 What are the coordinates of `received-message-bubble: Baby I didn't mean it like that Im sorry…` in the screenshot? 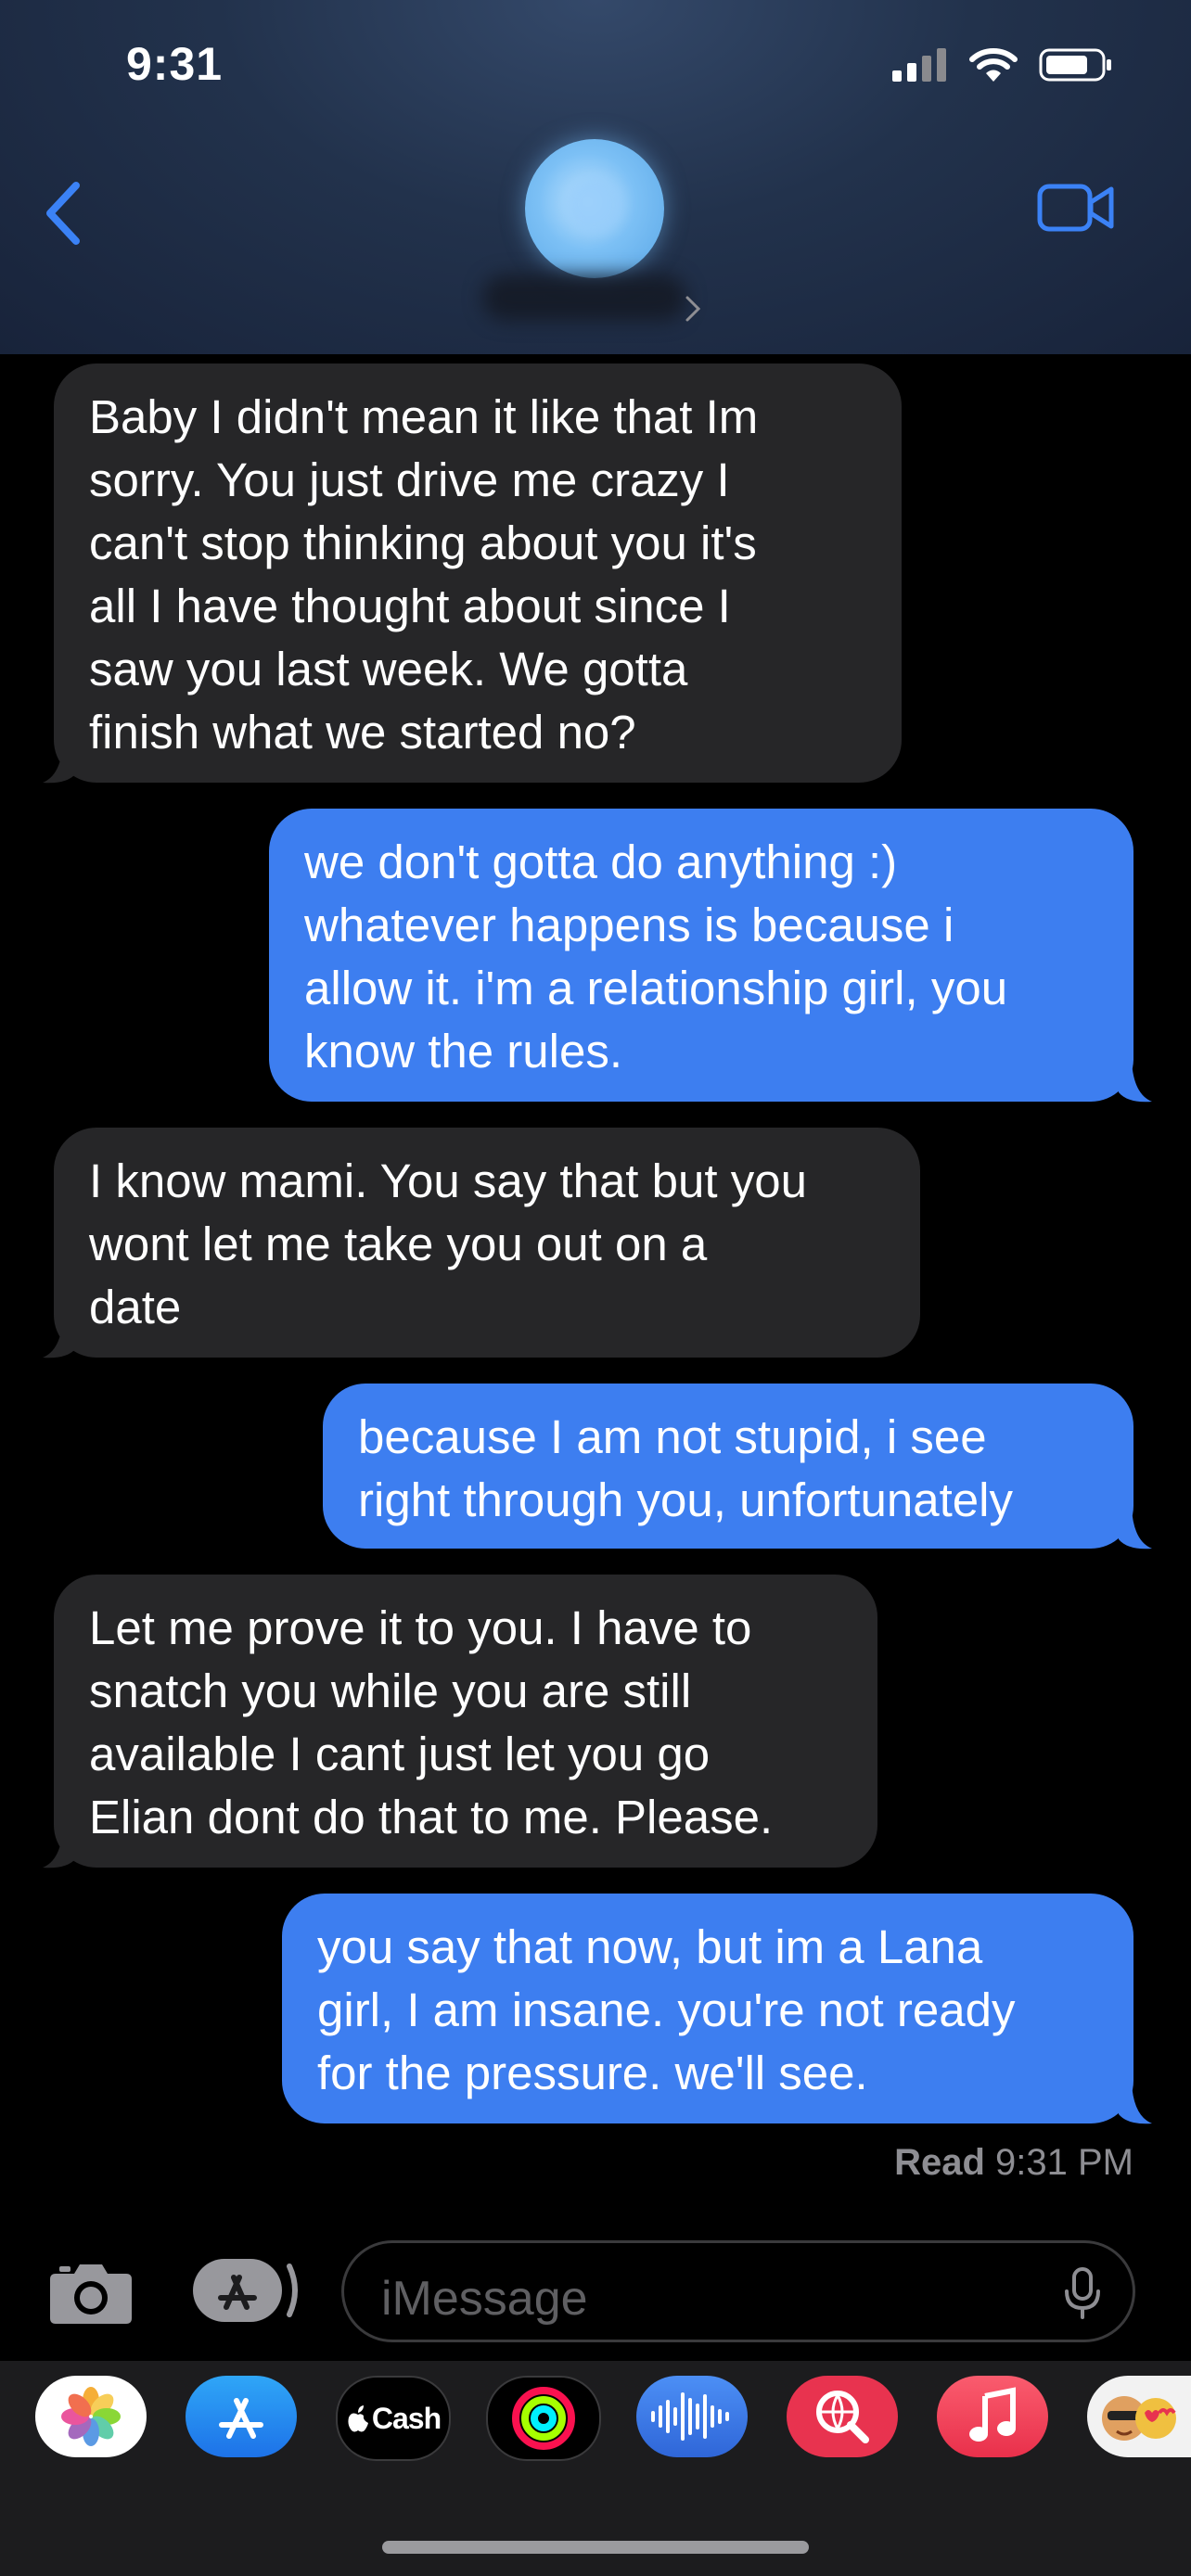 It's located at (478, 573).